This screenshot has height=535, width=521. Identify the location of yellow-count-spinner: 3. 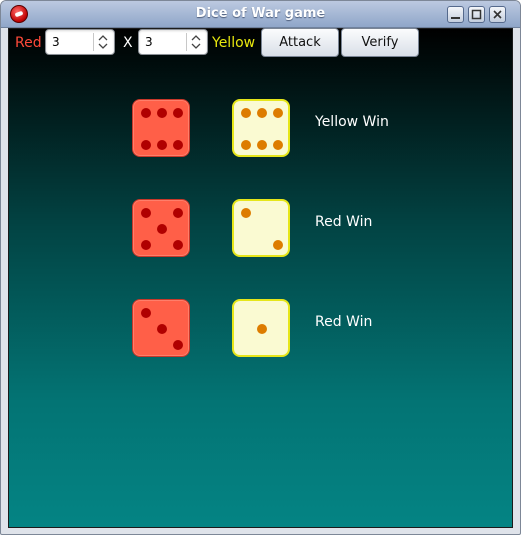
(173, 42).